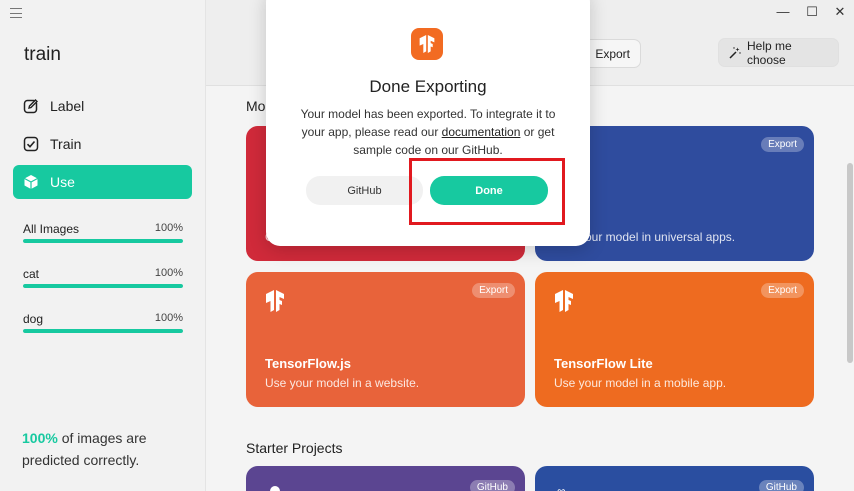 The image size is (854, 491). Describe the element at coordinates (308, 363) in the screenshot. I see `card-title: TensorFlow.js` at that location.